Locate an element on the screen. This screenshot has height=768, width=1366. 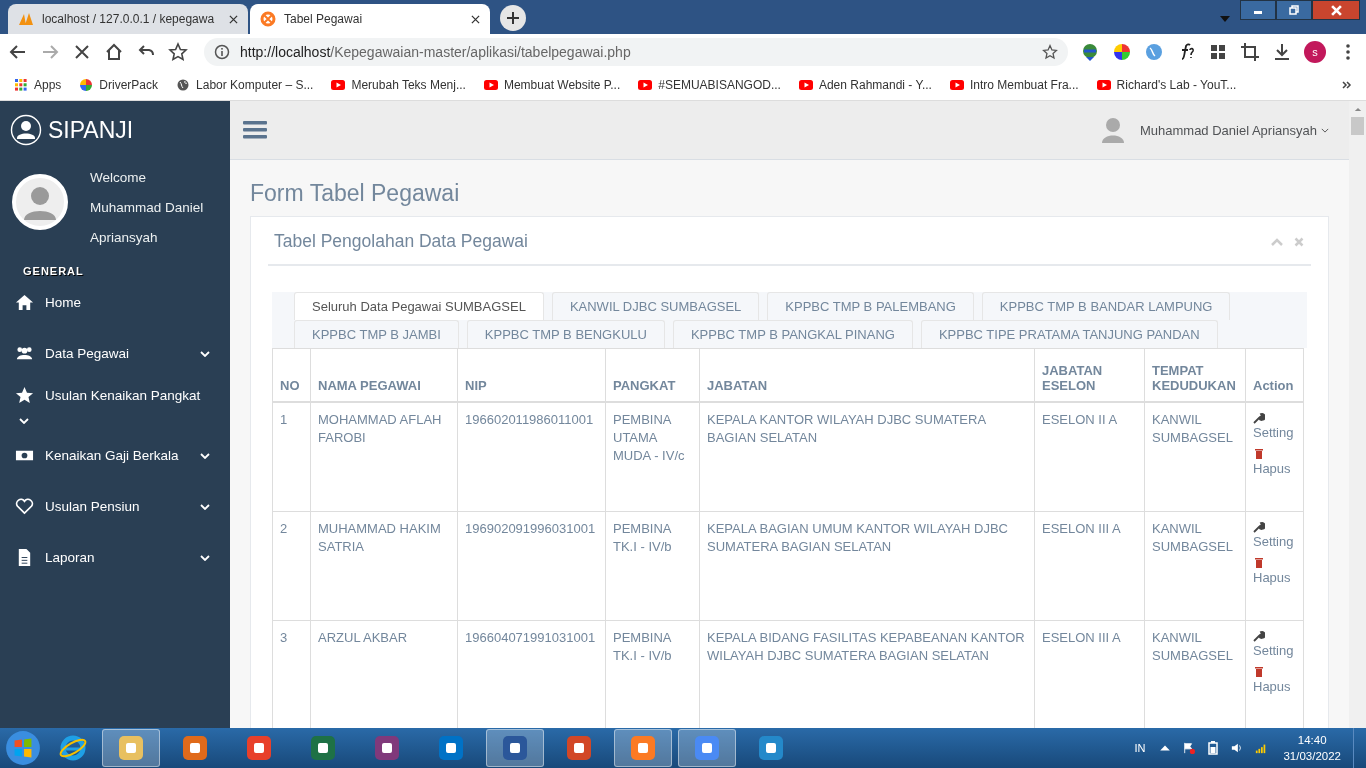
tab: KPPBC TIPE PRATAMA TANJUNG PANDAN is located at coordinates (1069, 334).